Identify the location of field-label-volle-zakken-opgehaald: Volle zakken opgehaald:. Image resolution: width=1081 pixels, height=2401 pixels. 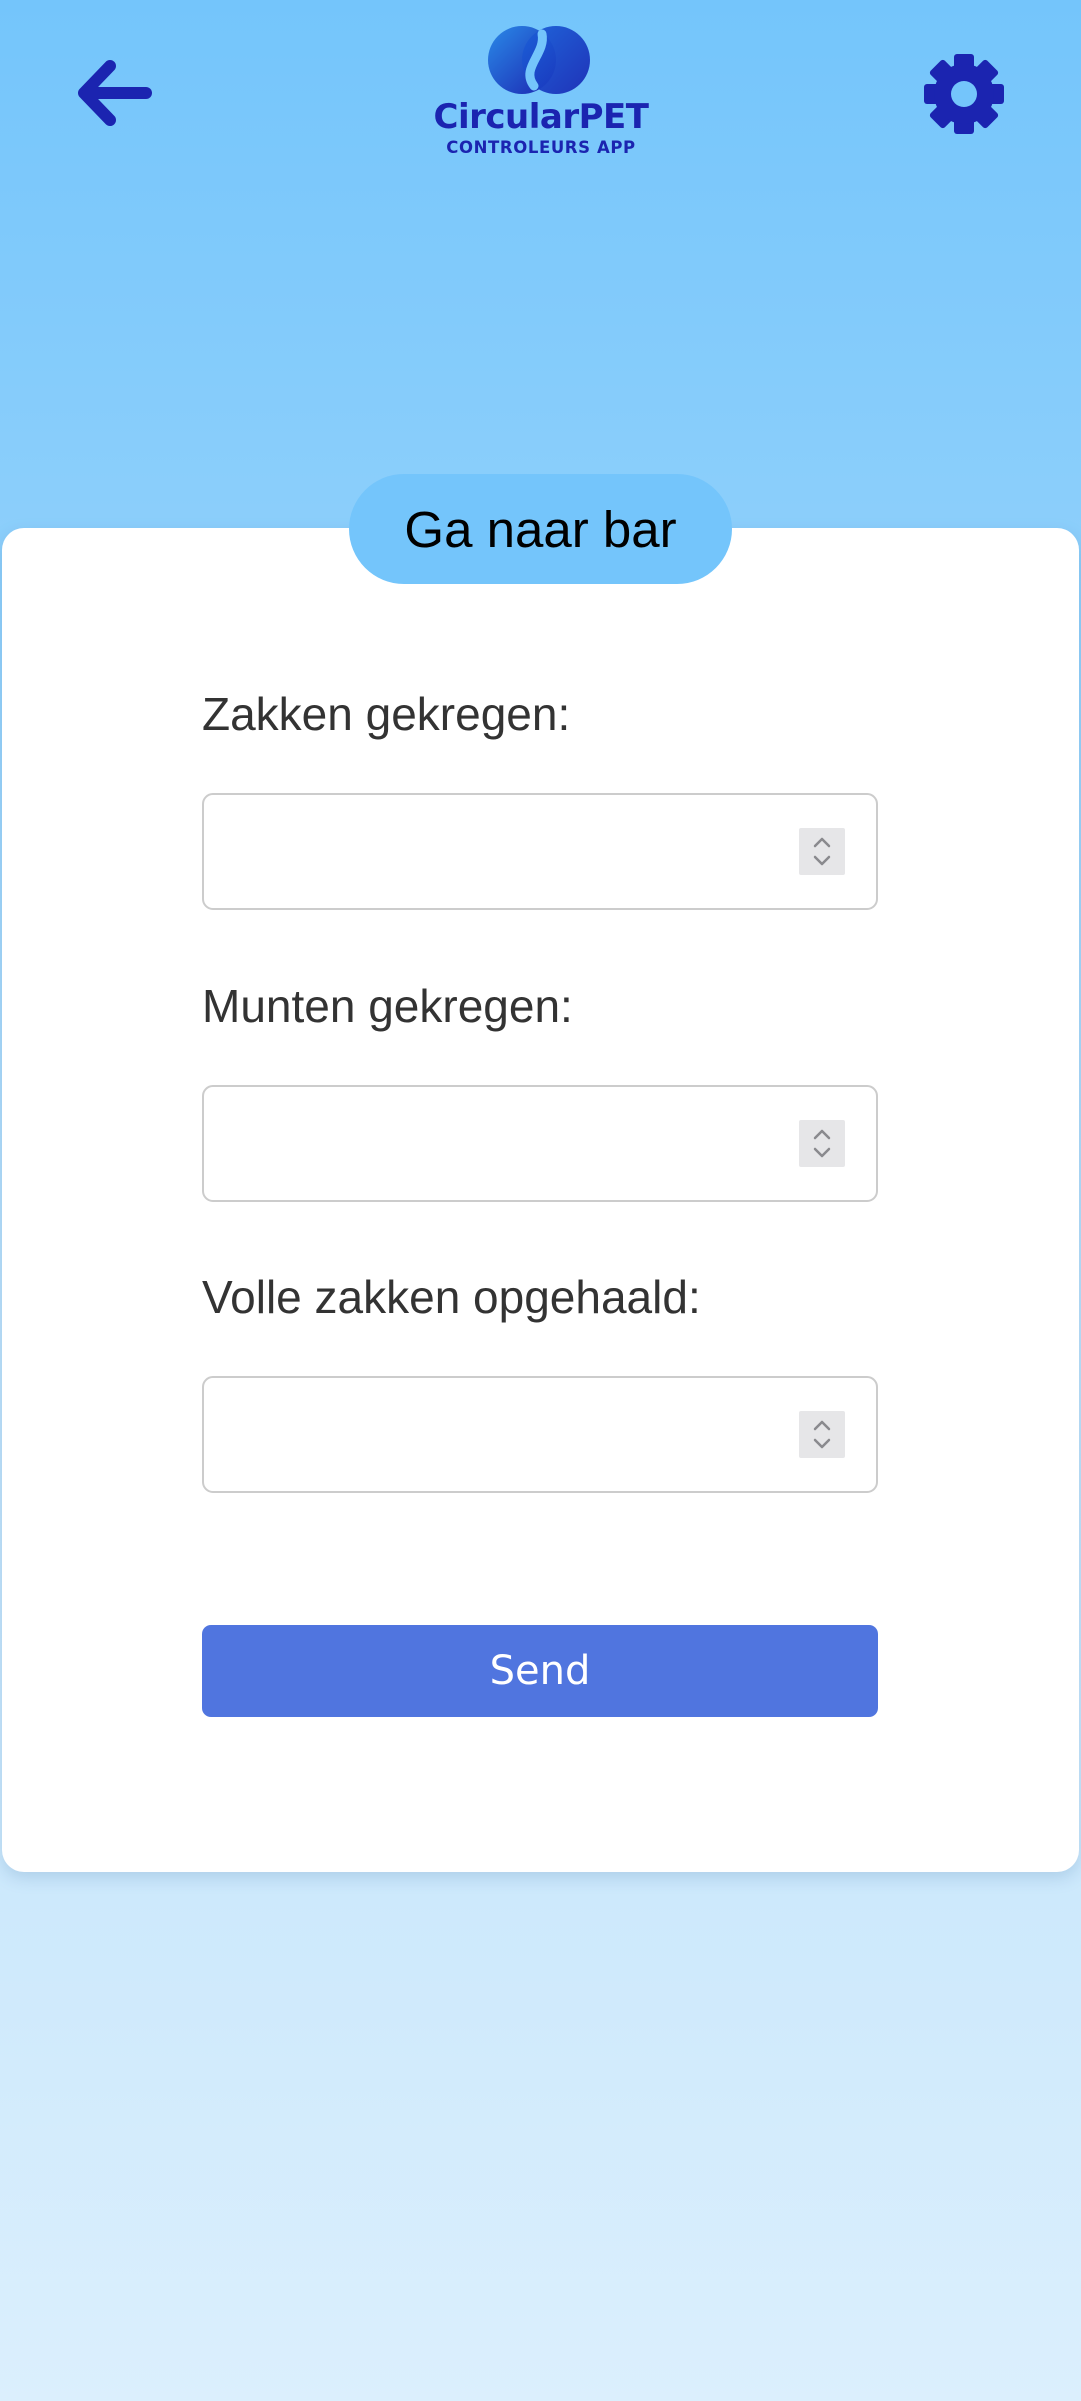
(451, 1297).